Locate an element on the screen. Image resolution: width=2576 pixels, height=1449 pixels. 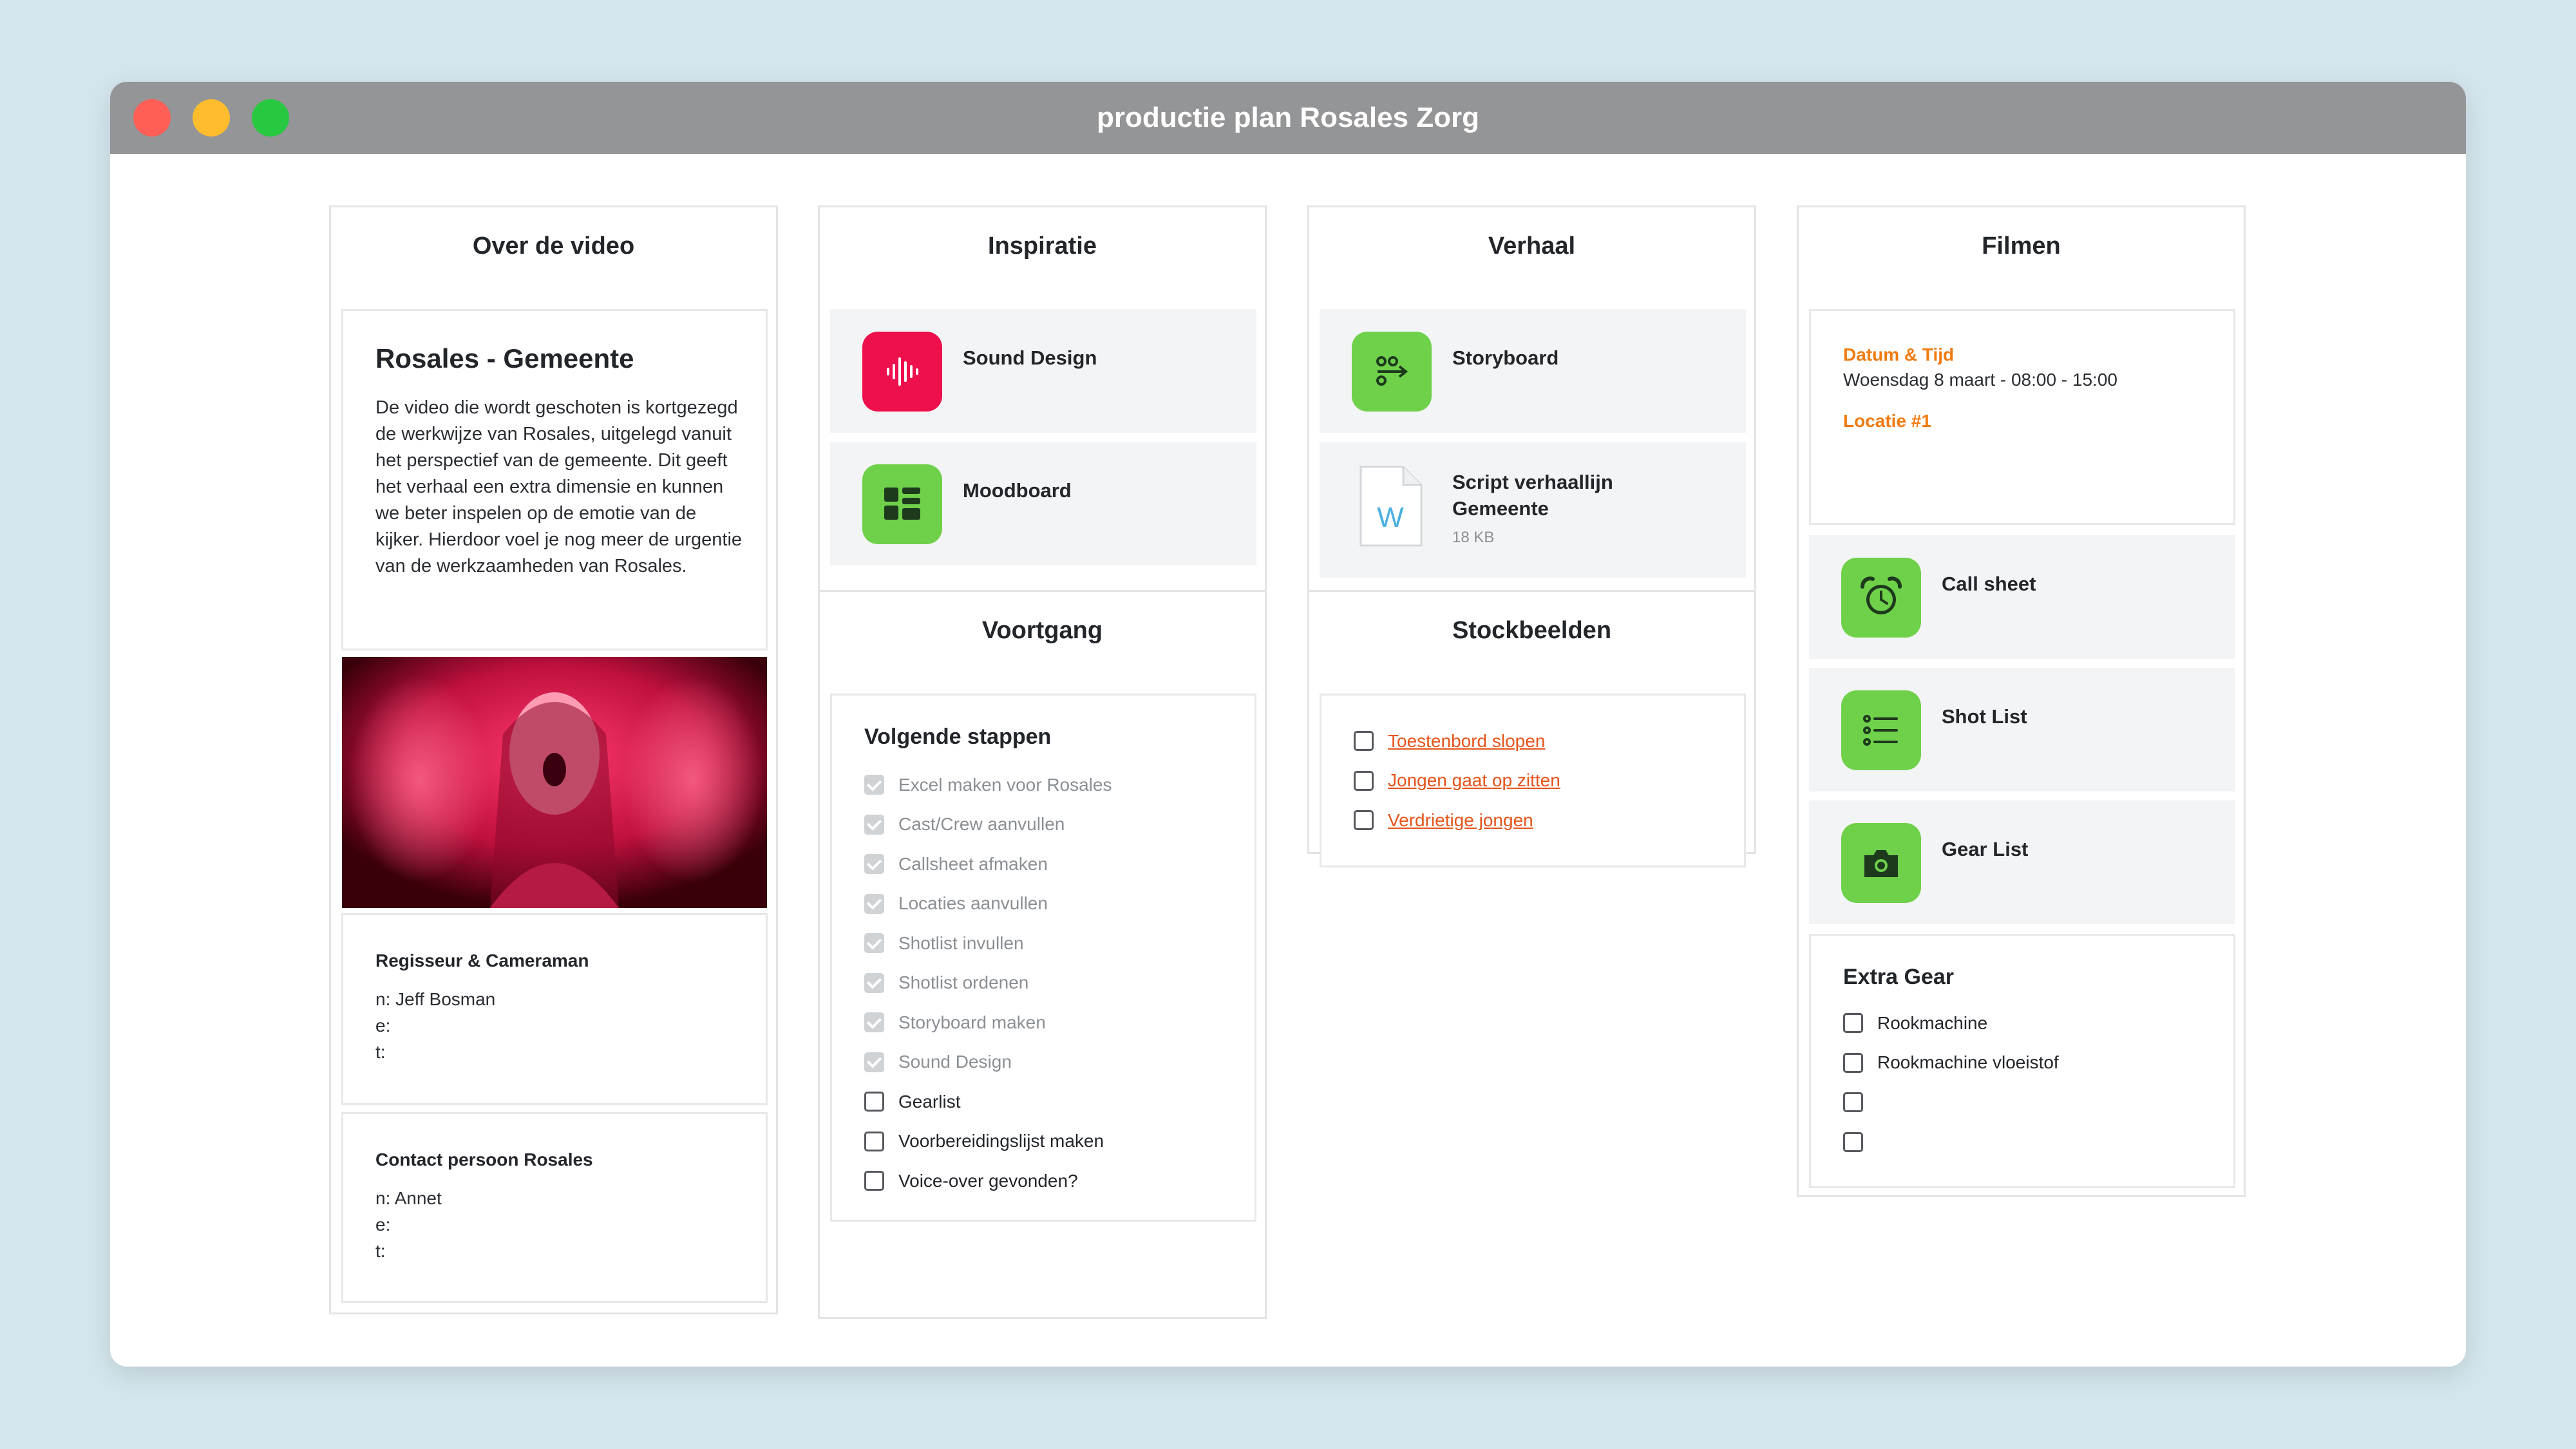
script-file-size: 18 KB is located at coordinates (1473, 538).